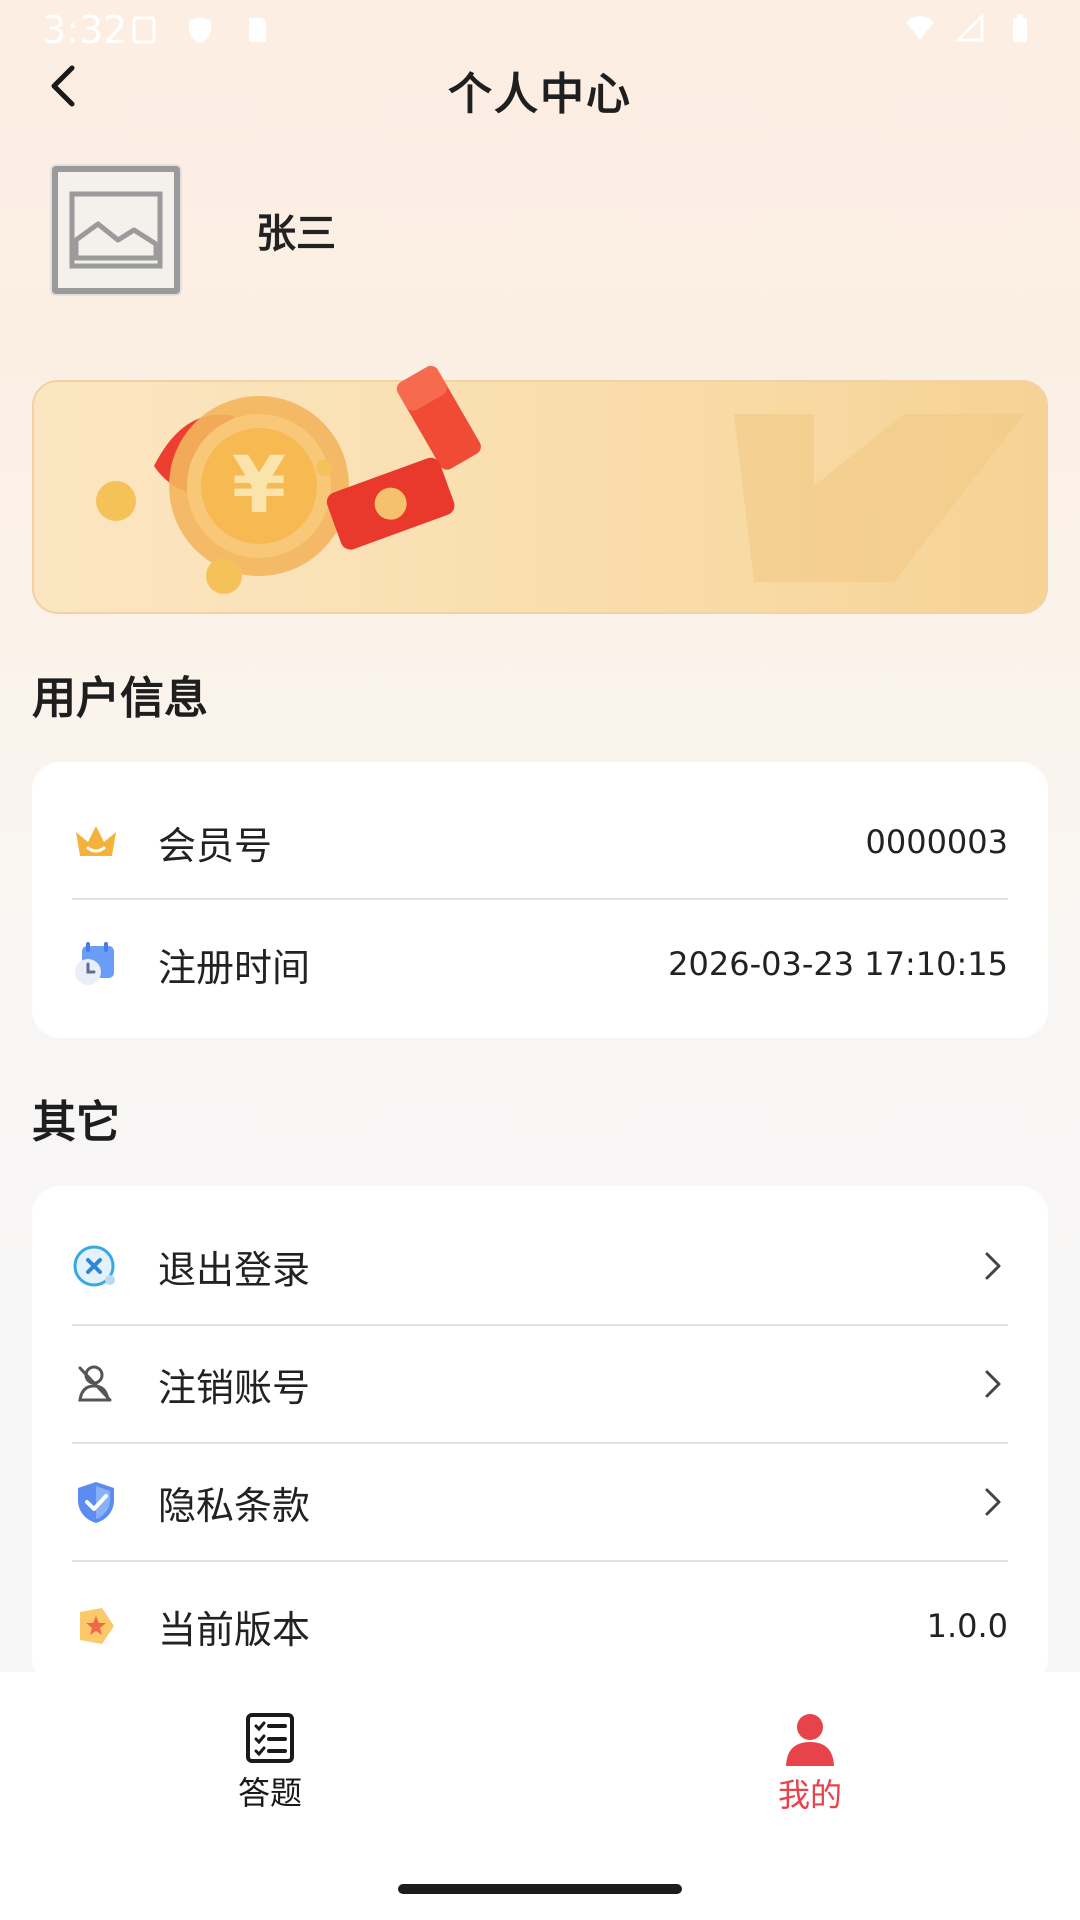 The image size is (1080, 1920). What do you see at coordinates (270, 1767) in the screenshot?
I see `tab-quiz: 答题` at bounding box center [270, 1767].